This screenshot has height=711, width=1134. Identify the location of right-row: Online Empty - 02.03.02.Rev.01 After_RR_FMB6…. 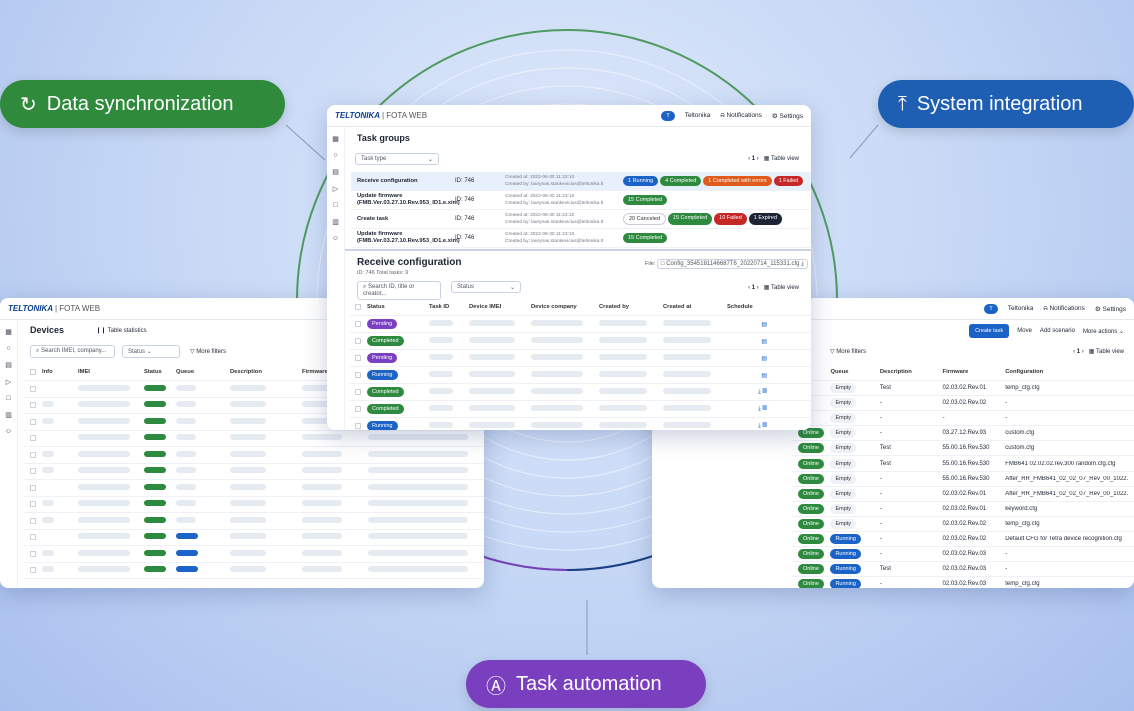
(963, 494).